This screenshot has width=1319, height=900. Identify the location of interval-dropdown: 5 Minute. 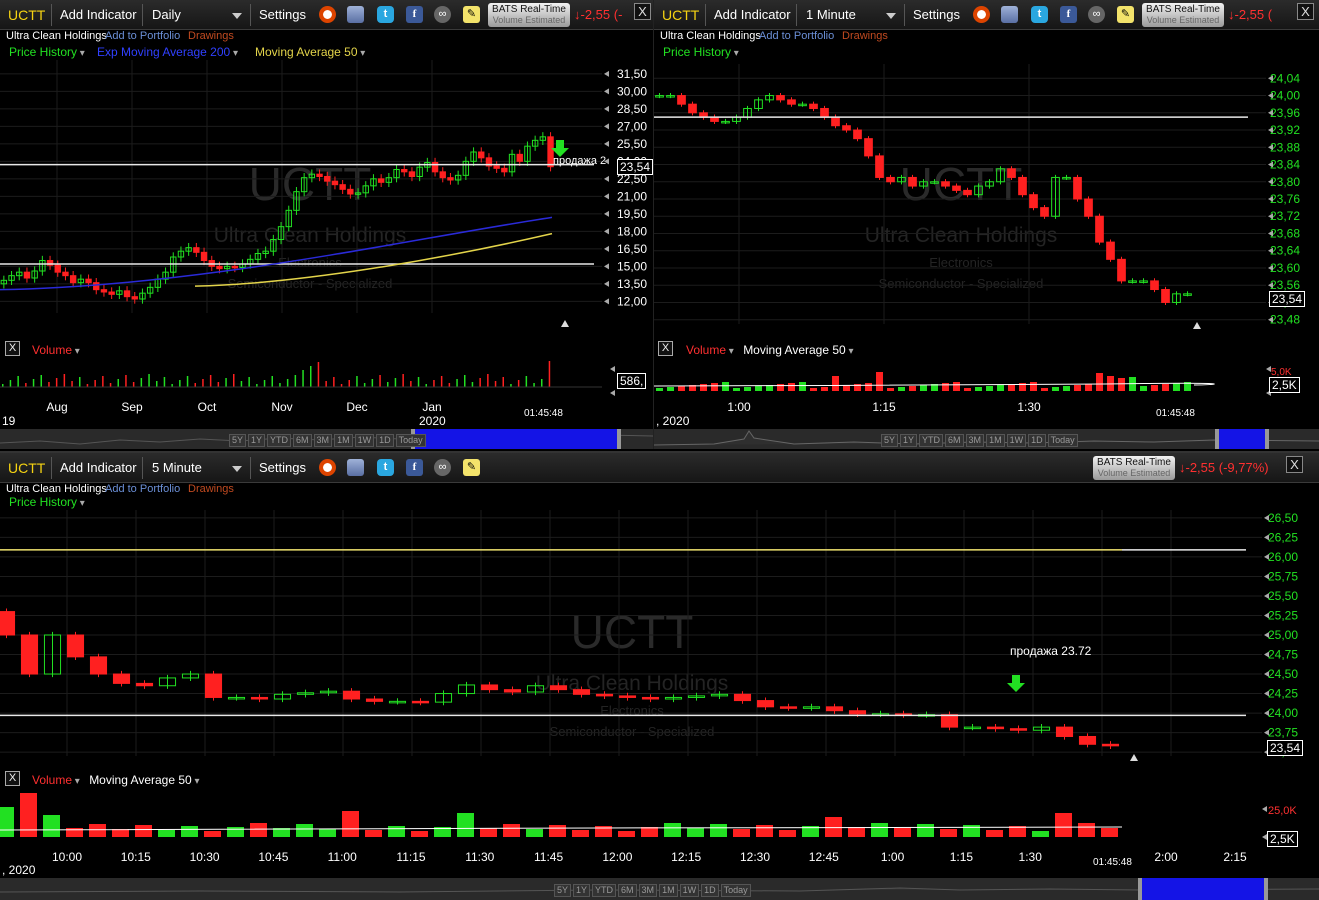
(197, 468).